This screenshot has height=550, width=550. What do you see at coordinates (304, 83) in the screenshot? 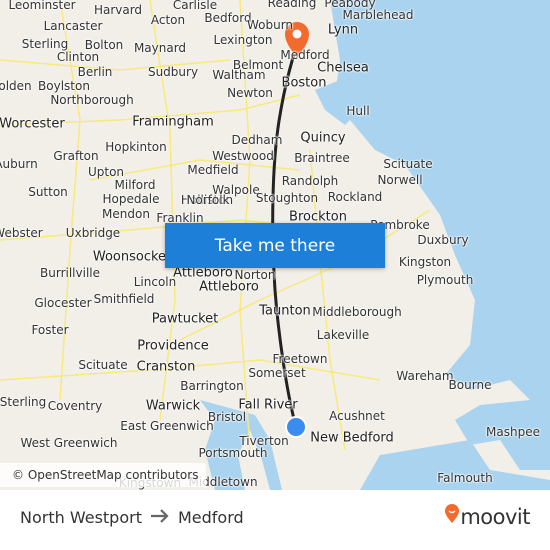
I see `place-label: Boston` at bounding box center [304, 83].